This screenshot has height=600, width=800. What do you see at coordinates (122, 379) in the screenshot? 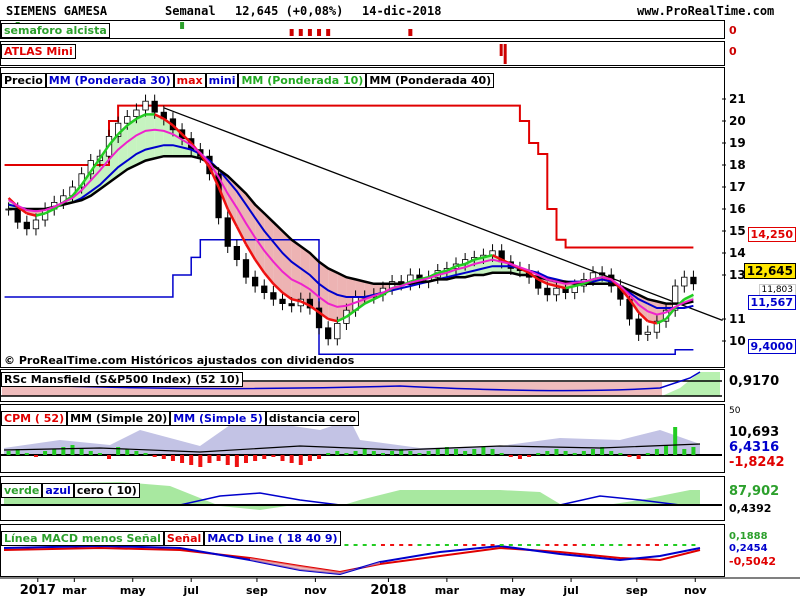
I see `rsc-label: RSc Mansfield (S&P500 Index) (52 10)` at bounding box center [122, 379].